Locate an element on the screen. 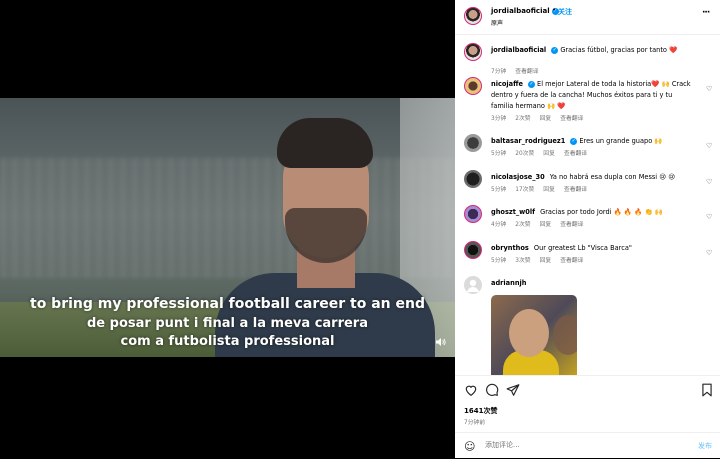 The height and width of the screenshot is (459, 720). comment-likes: 17次赞 is located at coordinates (524, 190).